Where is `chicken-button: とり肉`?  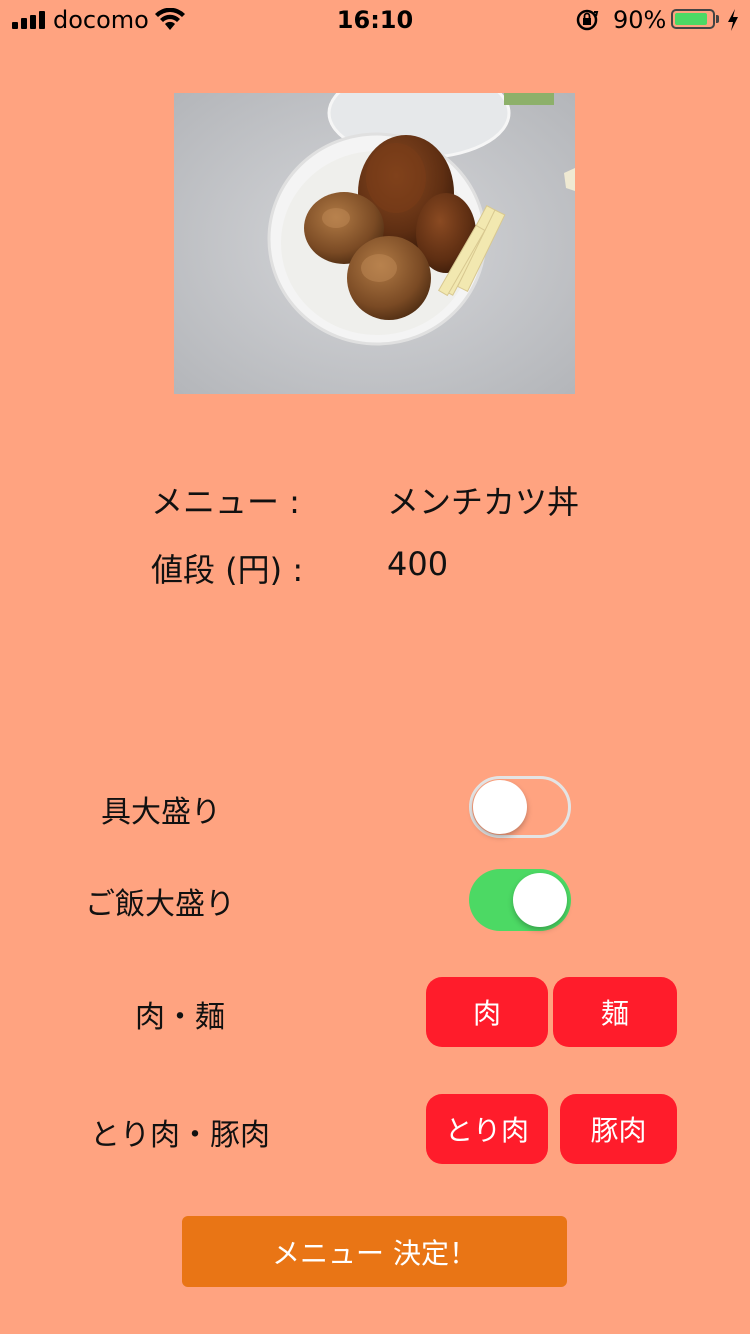
chicken-button: とり肉 is located at coordinates (487, 1129).